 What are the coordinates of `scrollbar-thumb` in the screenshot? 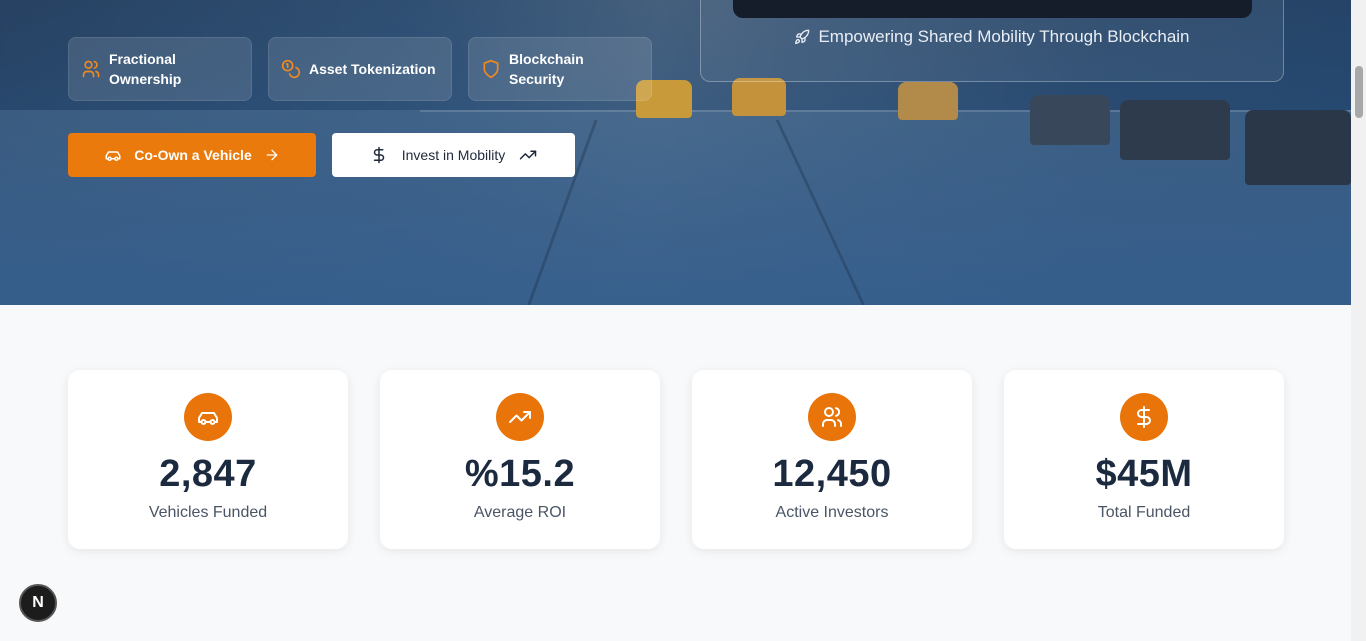 It's located at (1359, 92).